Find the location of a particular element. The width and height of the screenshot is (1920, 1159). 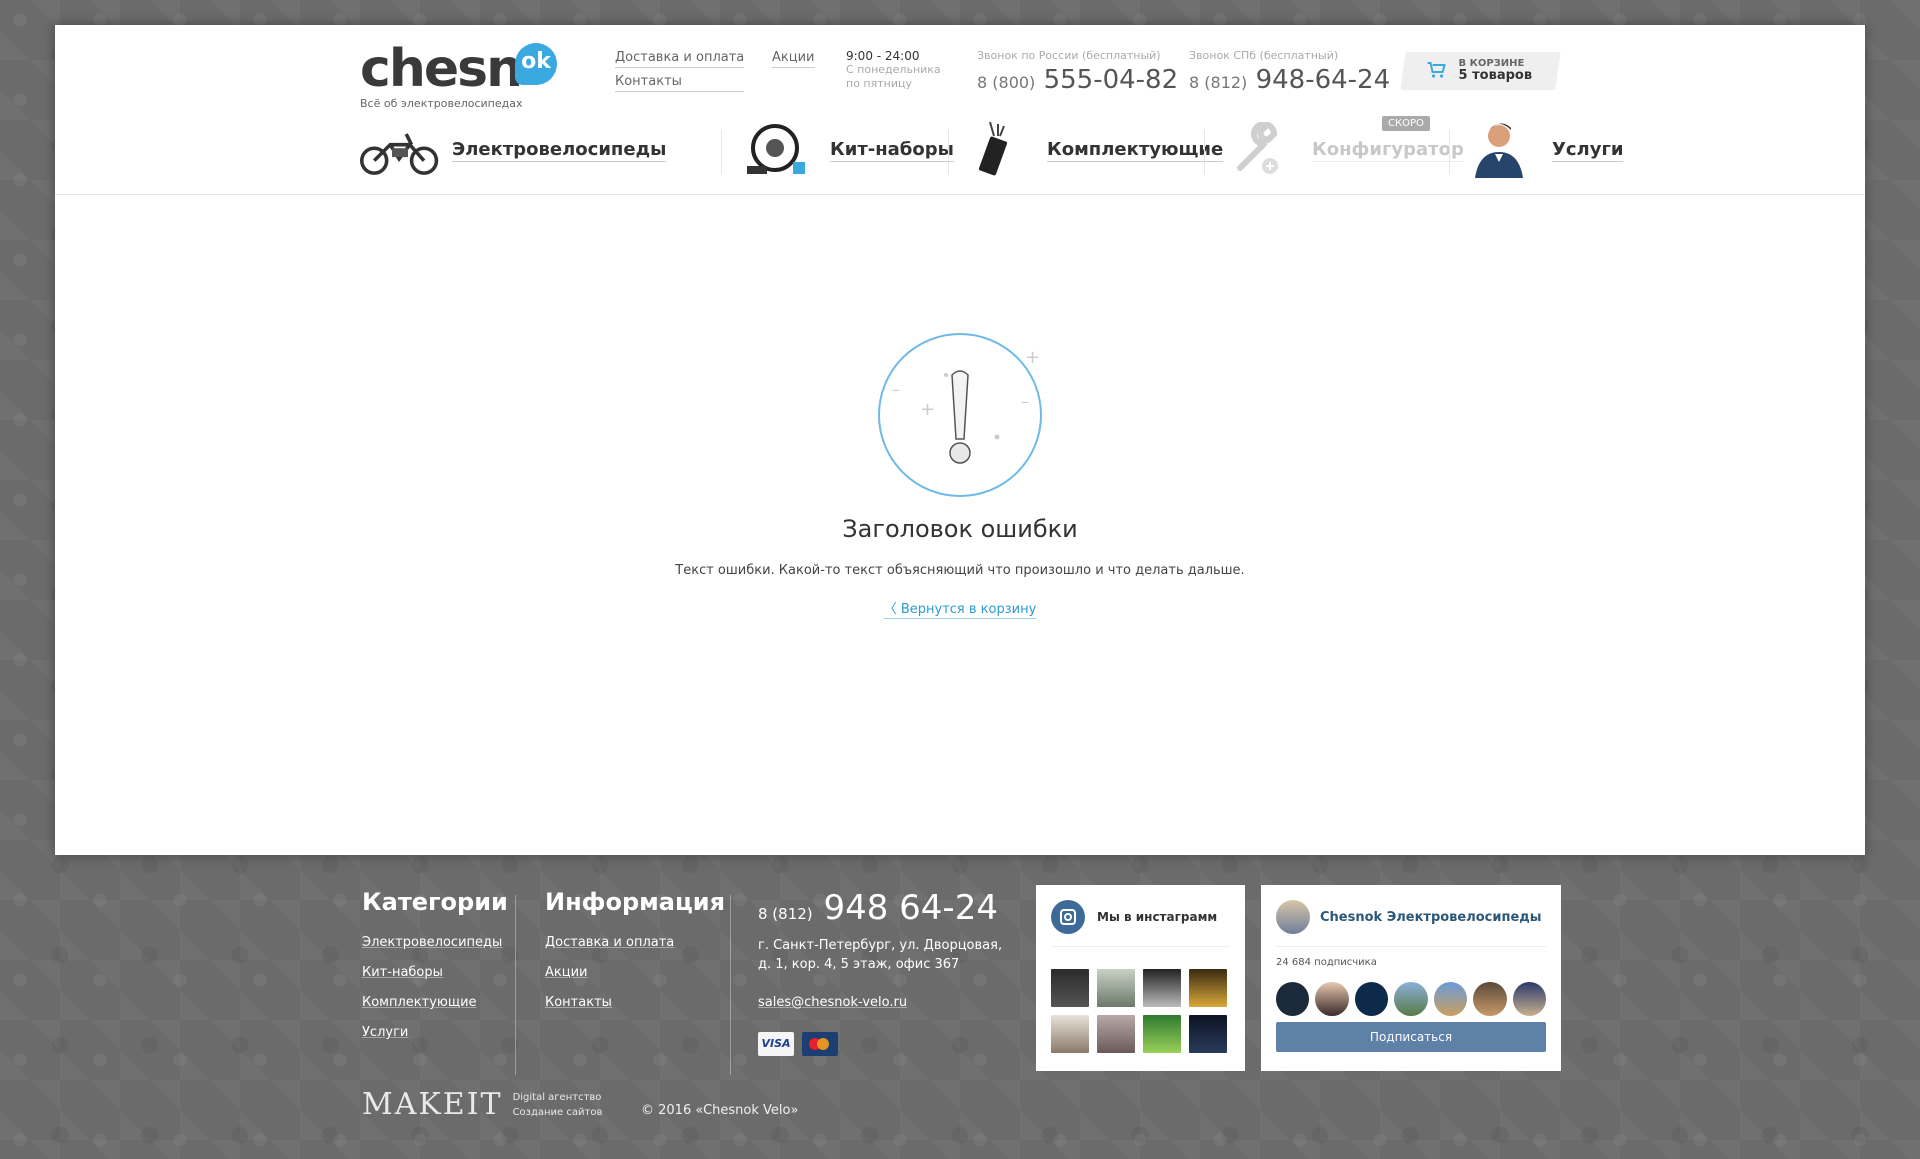

nav-item-configurator: Конфигуратор скоро is located at coordinates (1342, 148).